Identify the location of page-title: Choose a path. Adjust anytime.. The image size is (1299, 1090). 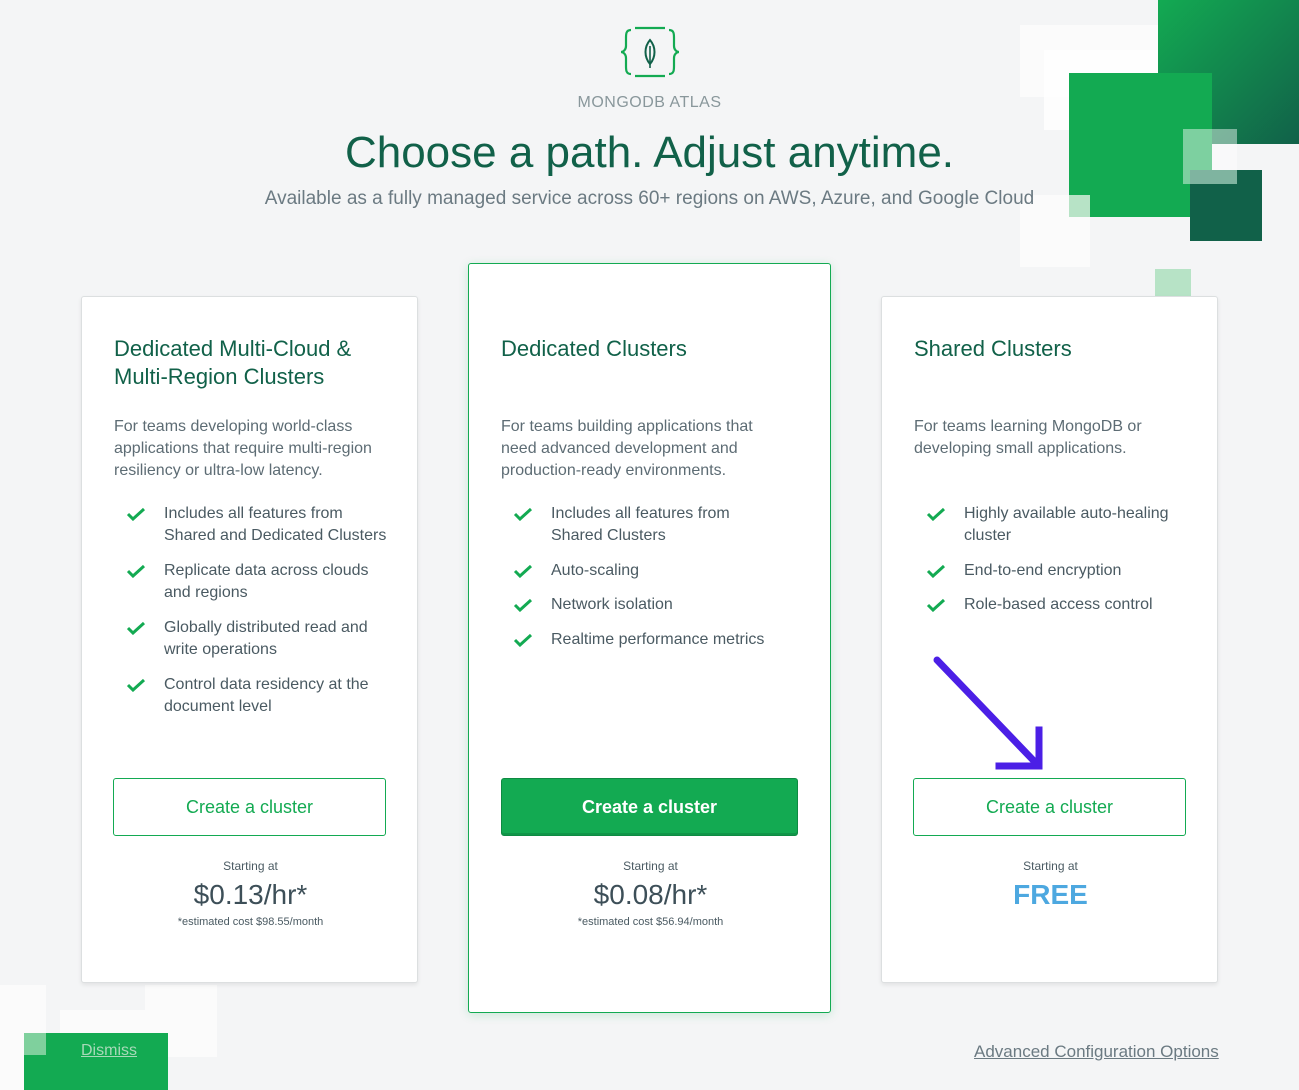
(649, 152).